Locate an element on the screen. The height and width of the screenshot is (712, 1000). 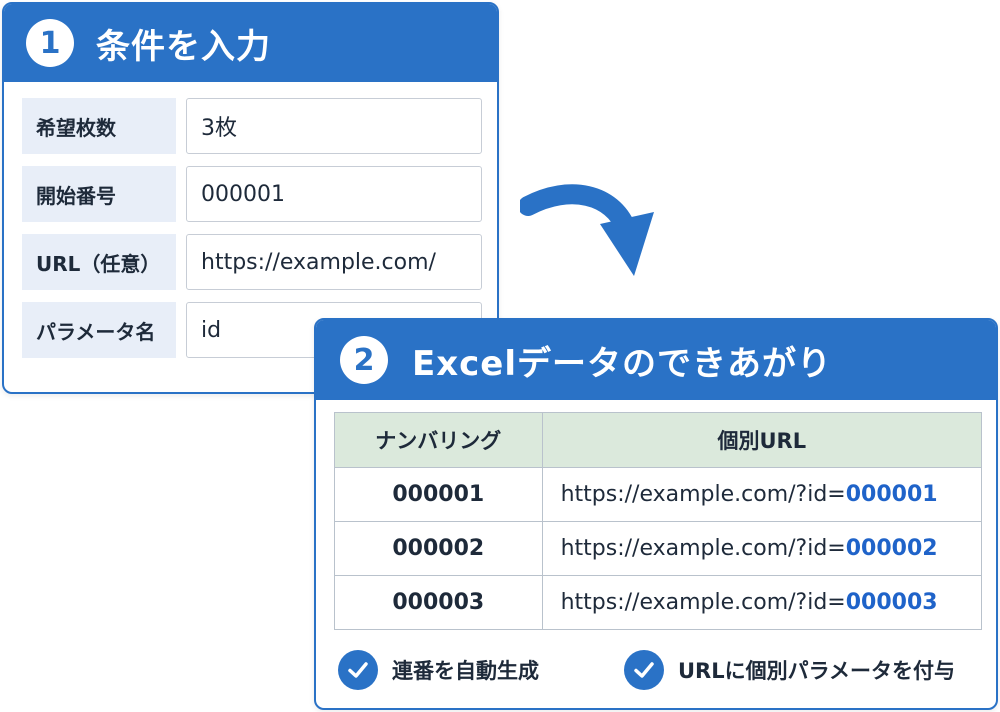
quantity-label: 希望枚数 is located at coordinates (99, 126).